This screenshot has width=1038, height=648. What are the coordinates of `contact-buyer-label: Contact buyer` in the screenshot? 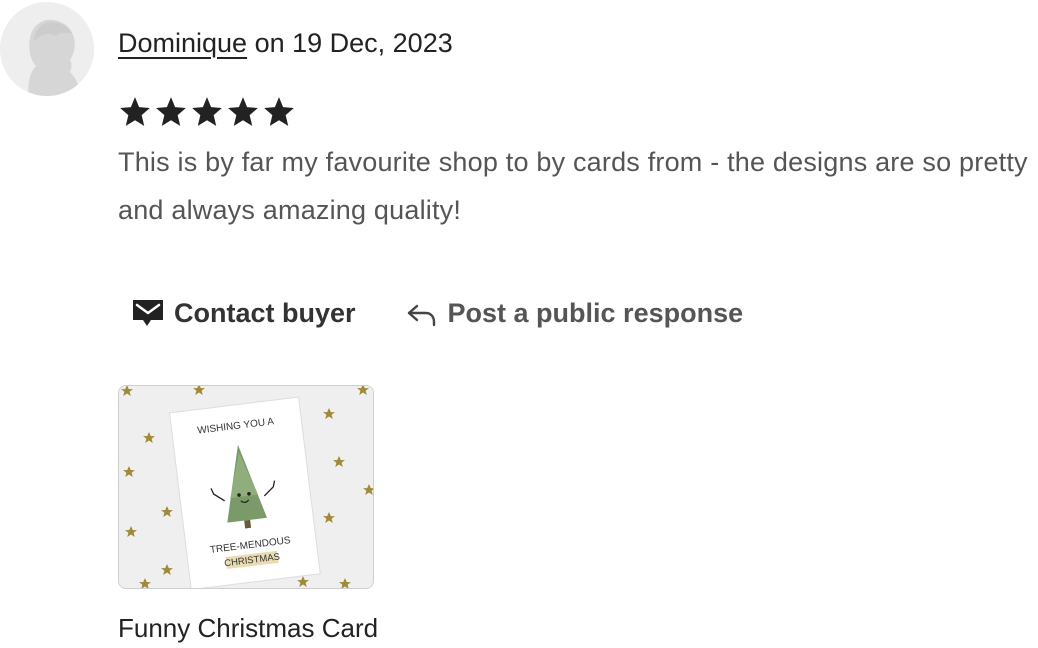 It's located at (265, 312).